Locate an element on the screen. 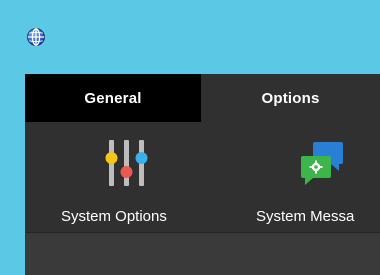 This screenshot has height=275, width=380. system-messages-label: System Messa is located at coordinates (305, 216).